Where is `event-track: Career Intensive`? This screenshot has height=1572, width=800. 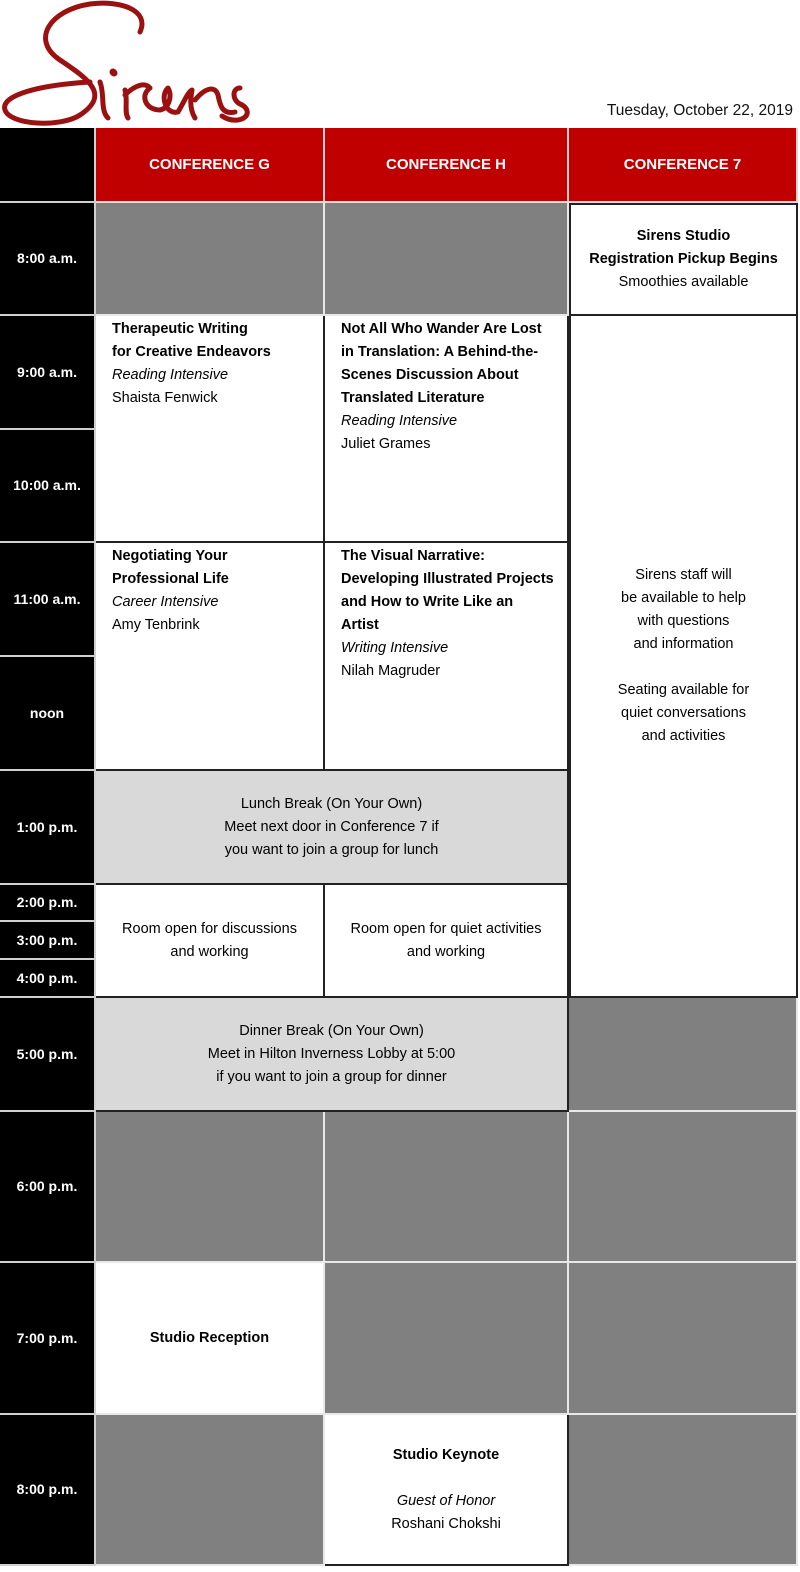 event-track: Career Intensive is located at coordinates (165, 602).